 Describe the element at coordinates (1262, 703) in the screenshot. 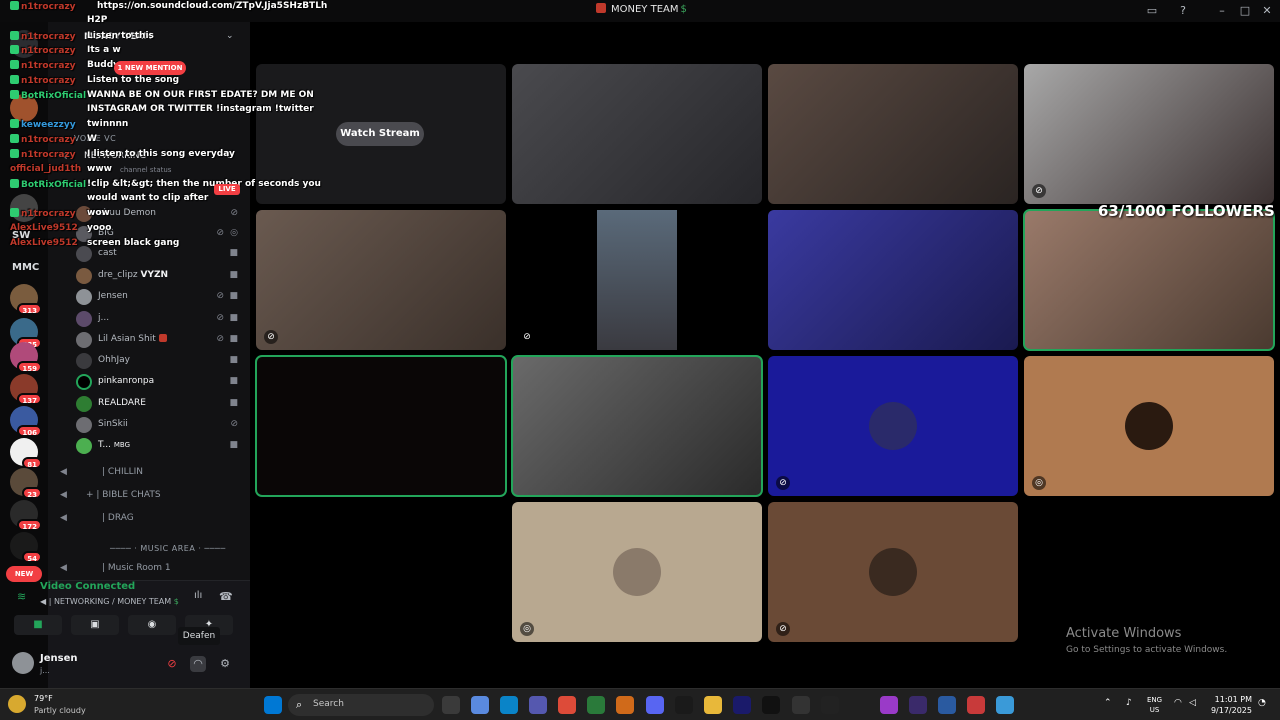

I see `notifications-icon: ◔` at that location.